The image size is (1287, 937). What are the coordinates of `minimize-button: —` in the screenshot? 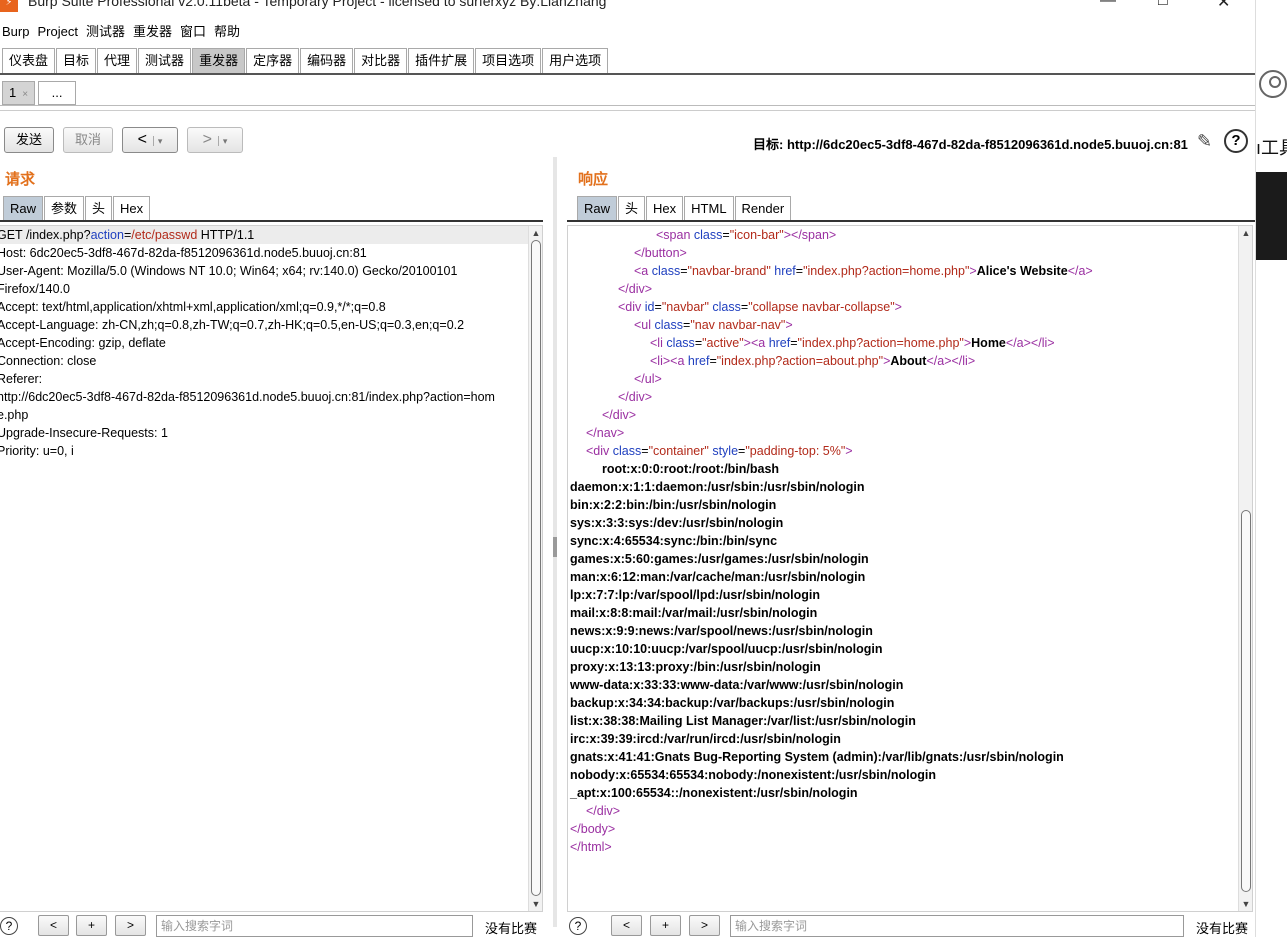 It's located at (1108, 5).